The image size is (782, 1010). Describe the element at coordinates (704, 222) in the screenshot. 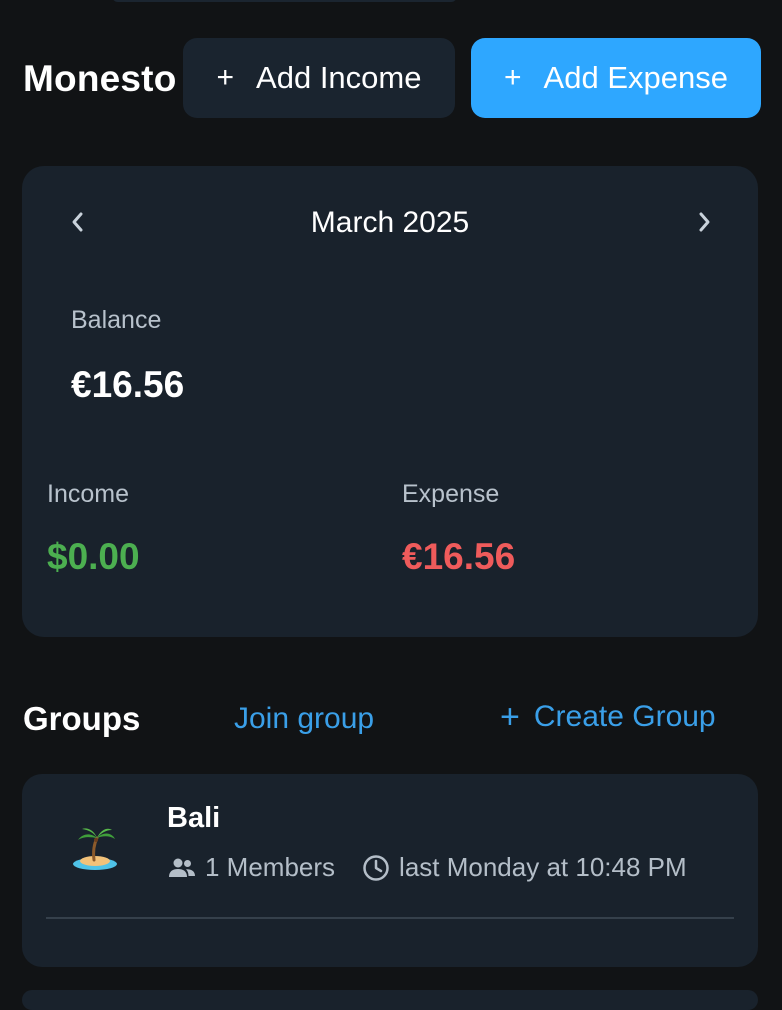

I see `chevron-right-icon` at that location.